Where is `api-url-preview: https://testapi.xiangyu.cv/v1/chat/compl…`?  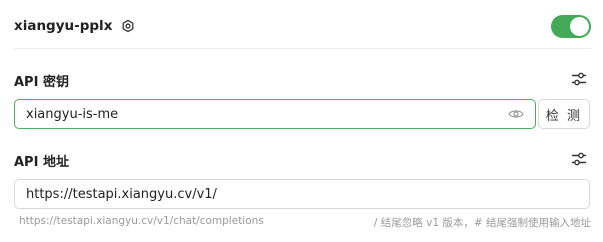
api-url-preview: https://testapi.xiangyu.cv/v1/chat/compl… is located at coordinates (141, 221).